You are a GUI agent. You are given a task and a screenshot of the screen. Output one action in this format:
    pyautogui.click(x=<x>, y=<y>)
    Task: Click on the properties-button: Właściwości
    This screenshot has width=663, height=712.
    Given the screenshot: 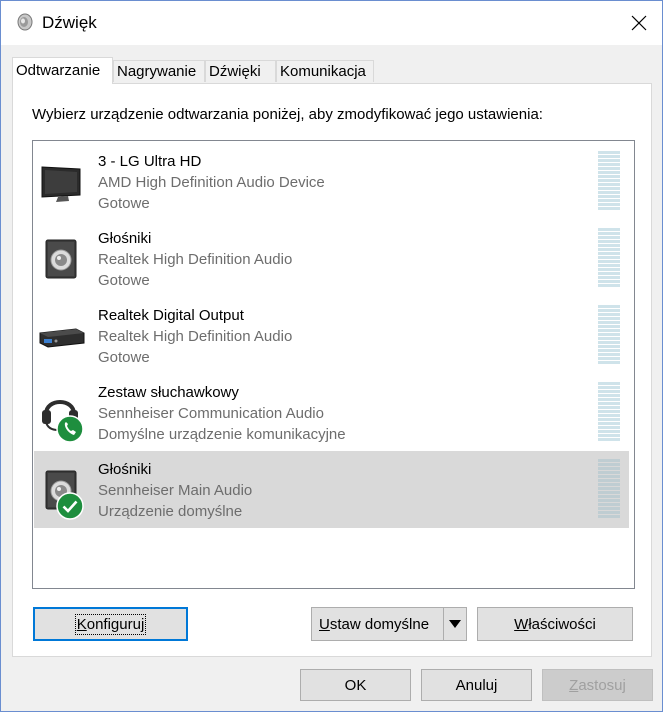 What is the action you would take?
    pyautogui.click(x=555, y=624)
    